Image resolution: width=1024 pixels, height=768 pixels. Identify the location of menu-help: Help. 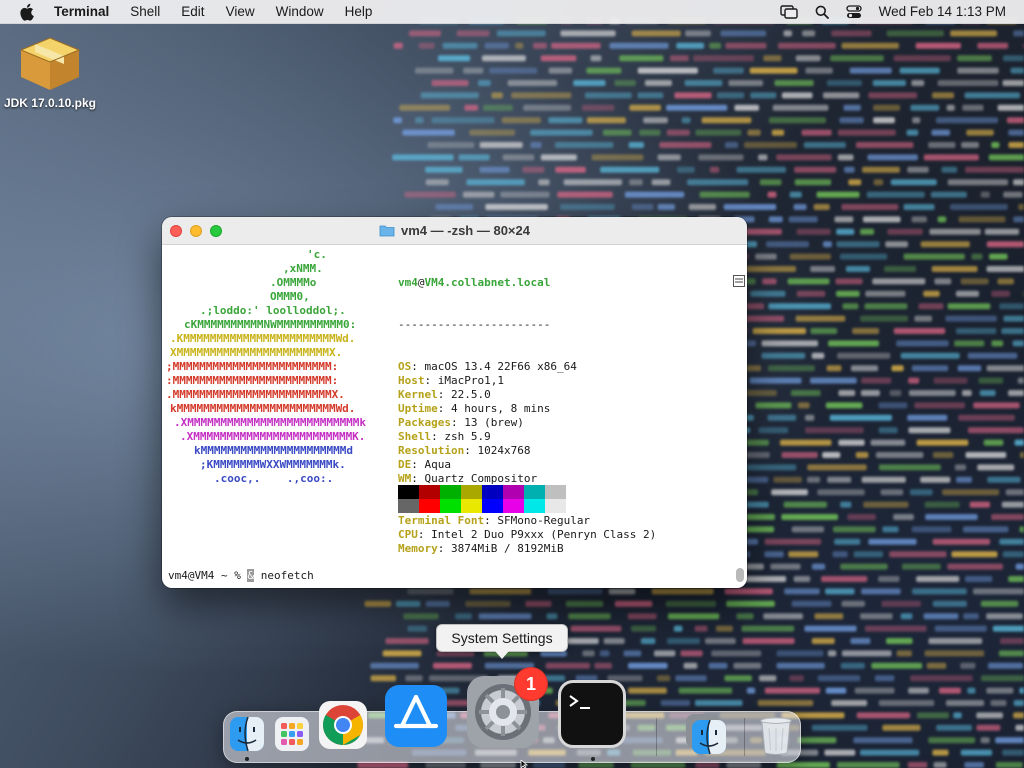
(359, 11).